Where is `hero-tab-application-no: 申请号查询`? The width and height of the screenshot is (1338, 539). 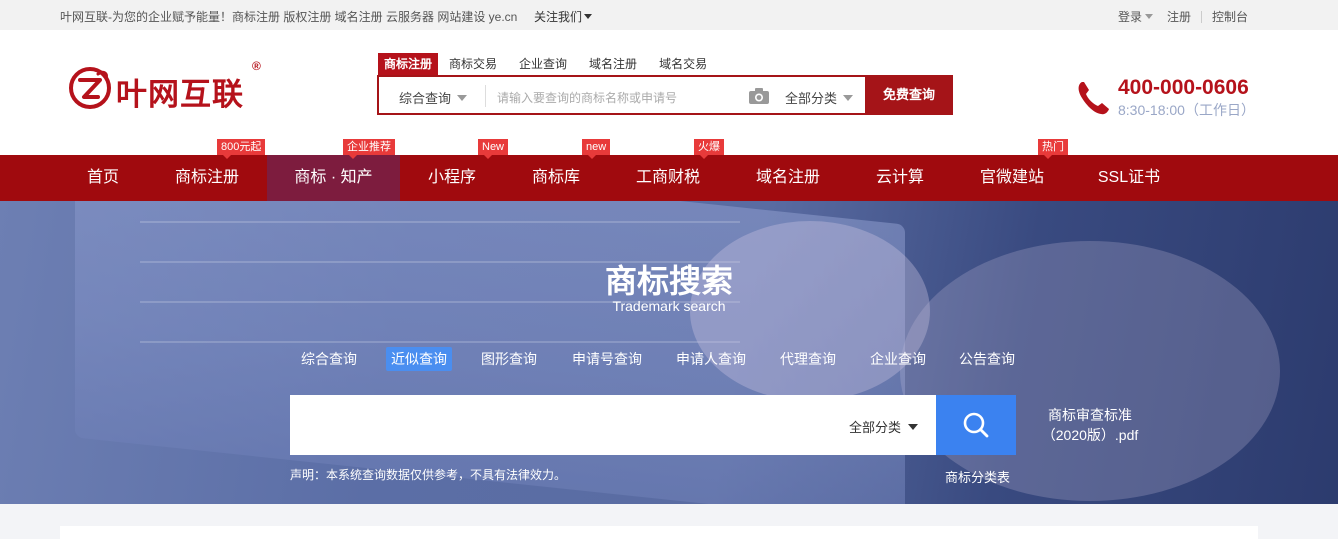 hero-tab-application-no: 申请号查询 is located at coordinates (607, 359).